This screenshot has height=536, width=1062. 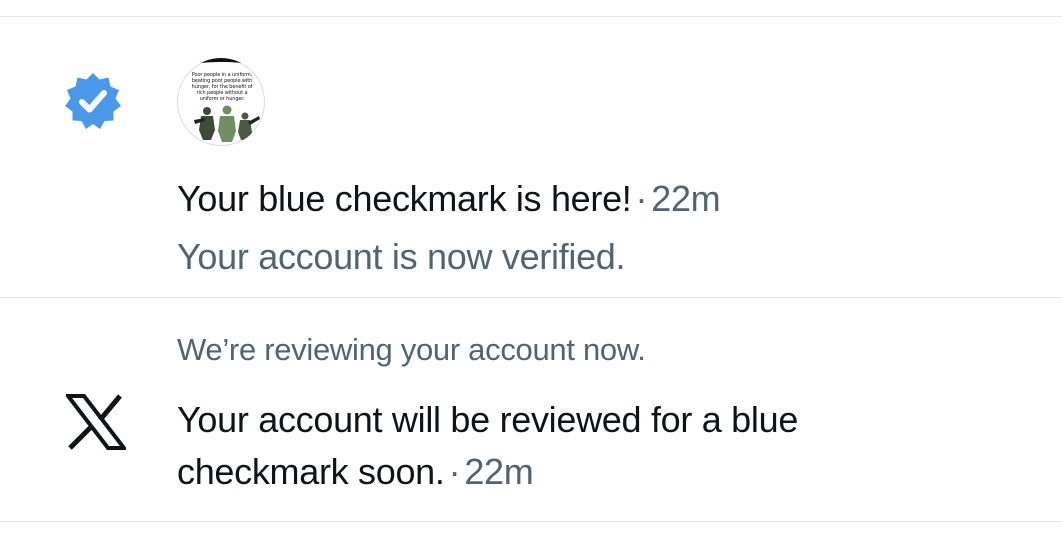 I want to click on notification-body-line2: checkmark soon. · 22m, so click(x=355, y=472).